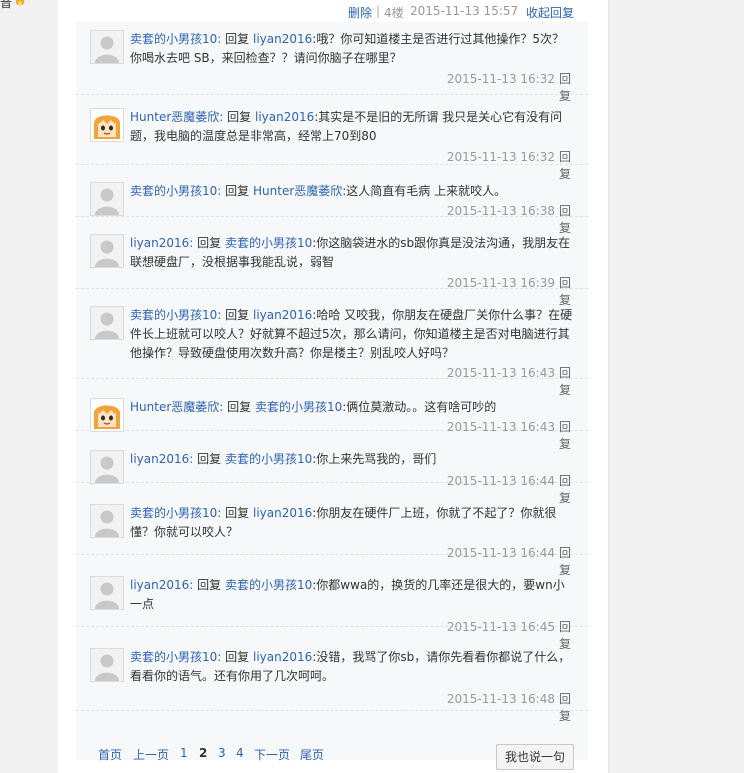 This screenshot has width=744, height=773. Describe the element at coordinates (565, 707) in the screenshot. I see `reply-button: 回复` at that location.